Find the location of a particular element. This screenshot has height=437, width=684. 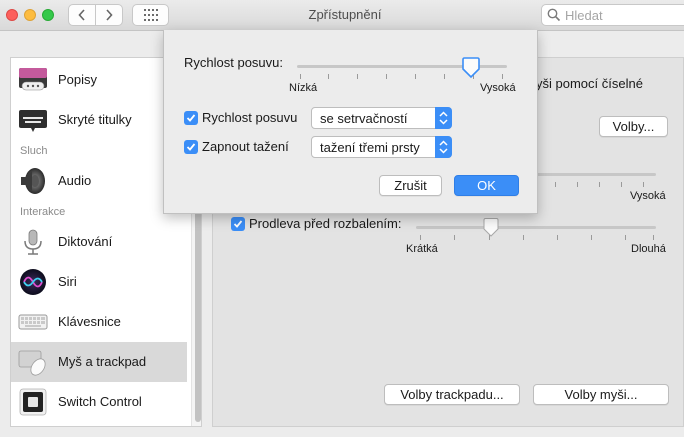

captions-icon is located at coordinates (33, 79).